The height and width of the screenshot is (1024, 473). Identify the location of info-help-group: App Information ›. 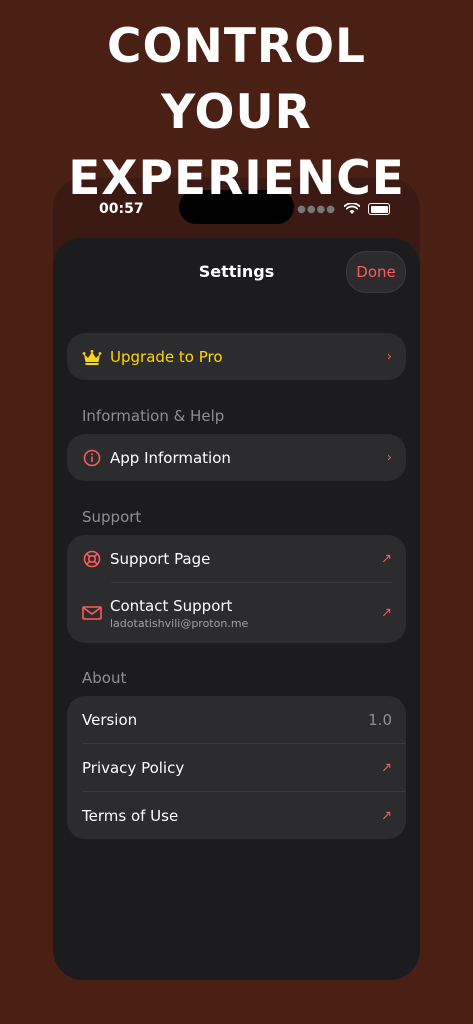
(236, 457).